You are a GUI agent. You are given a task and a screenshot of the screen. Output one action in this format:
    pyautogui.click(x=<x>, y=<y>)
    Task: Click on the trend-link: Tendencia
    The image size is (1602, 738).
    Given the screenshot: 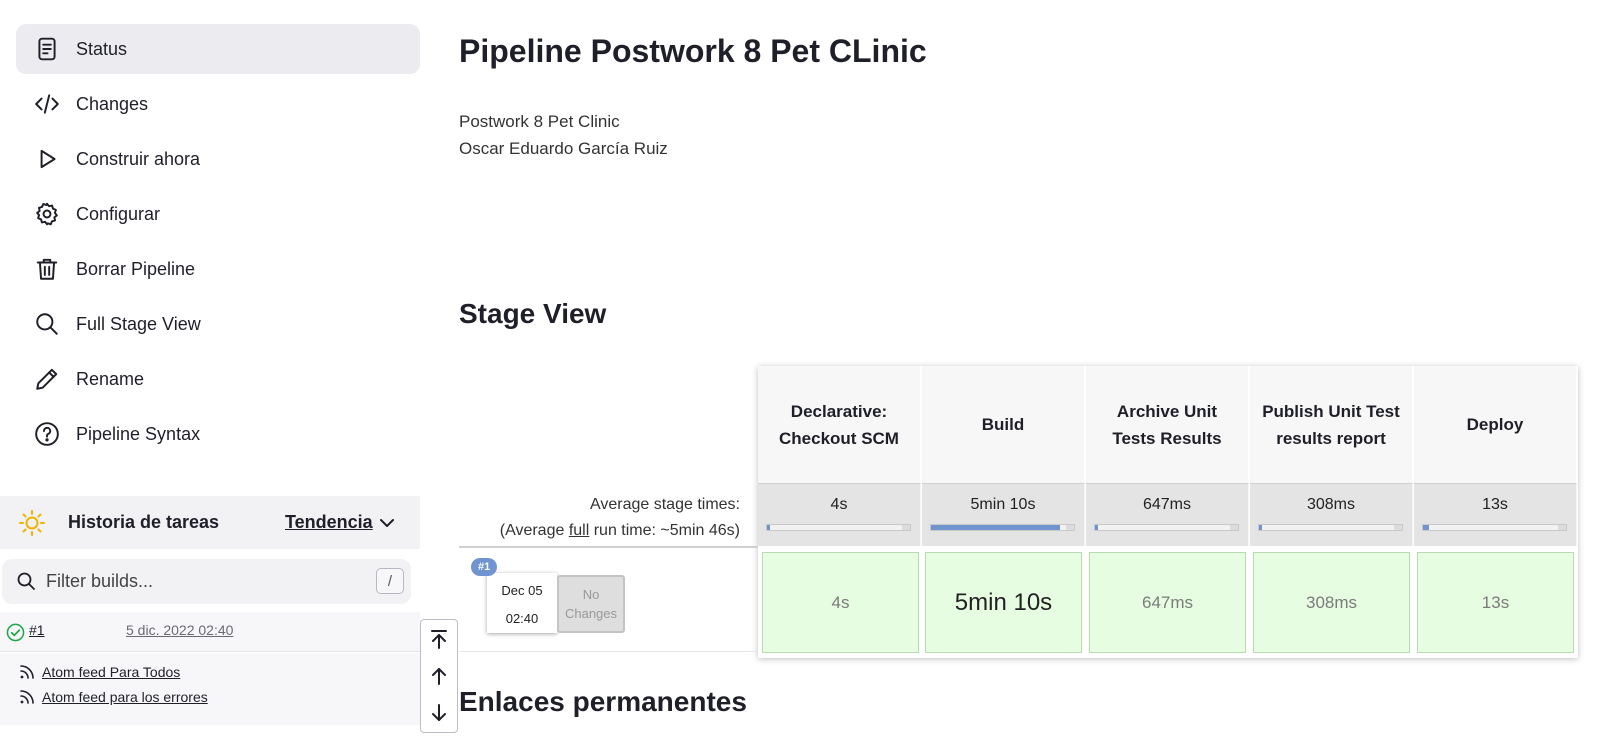 What is the action you would take?
    pyautogui.click(x=329, y=522)
    